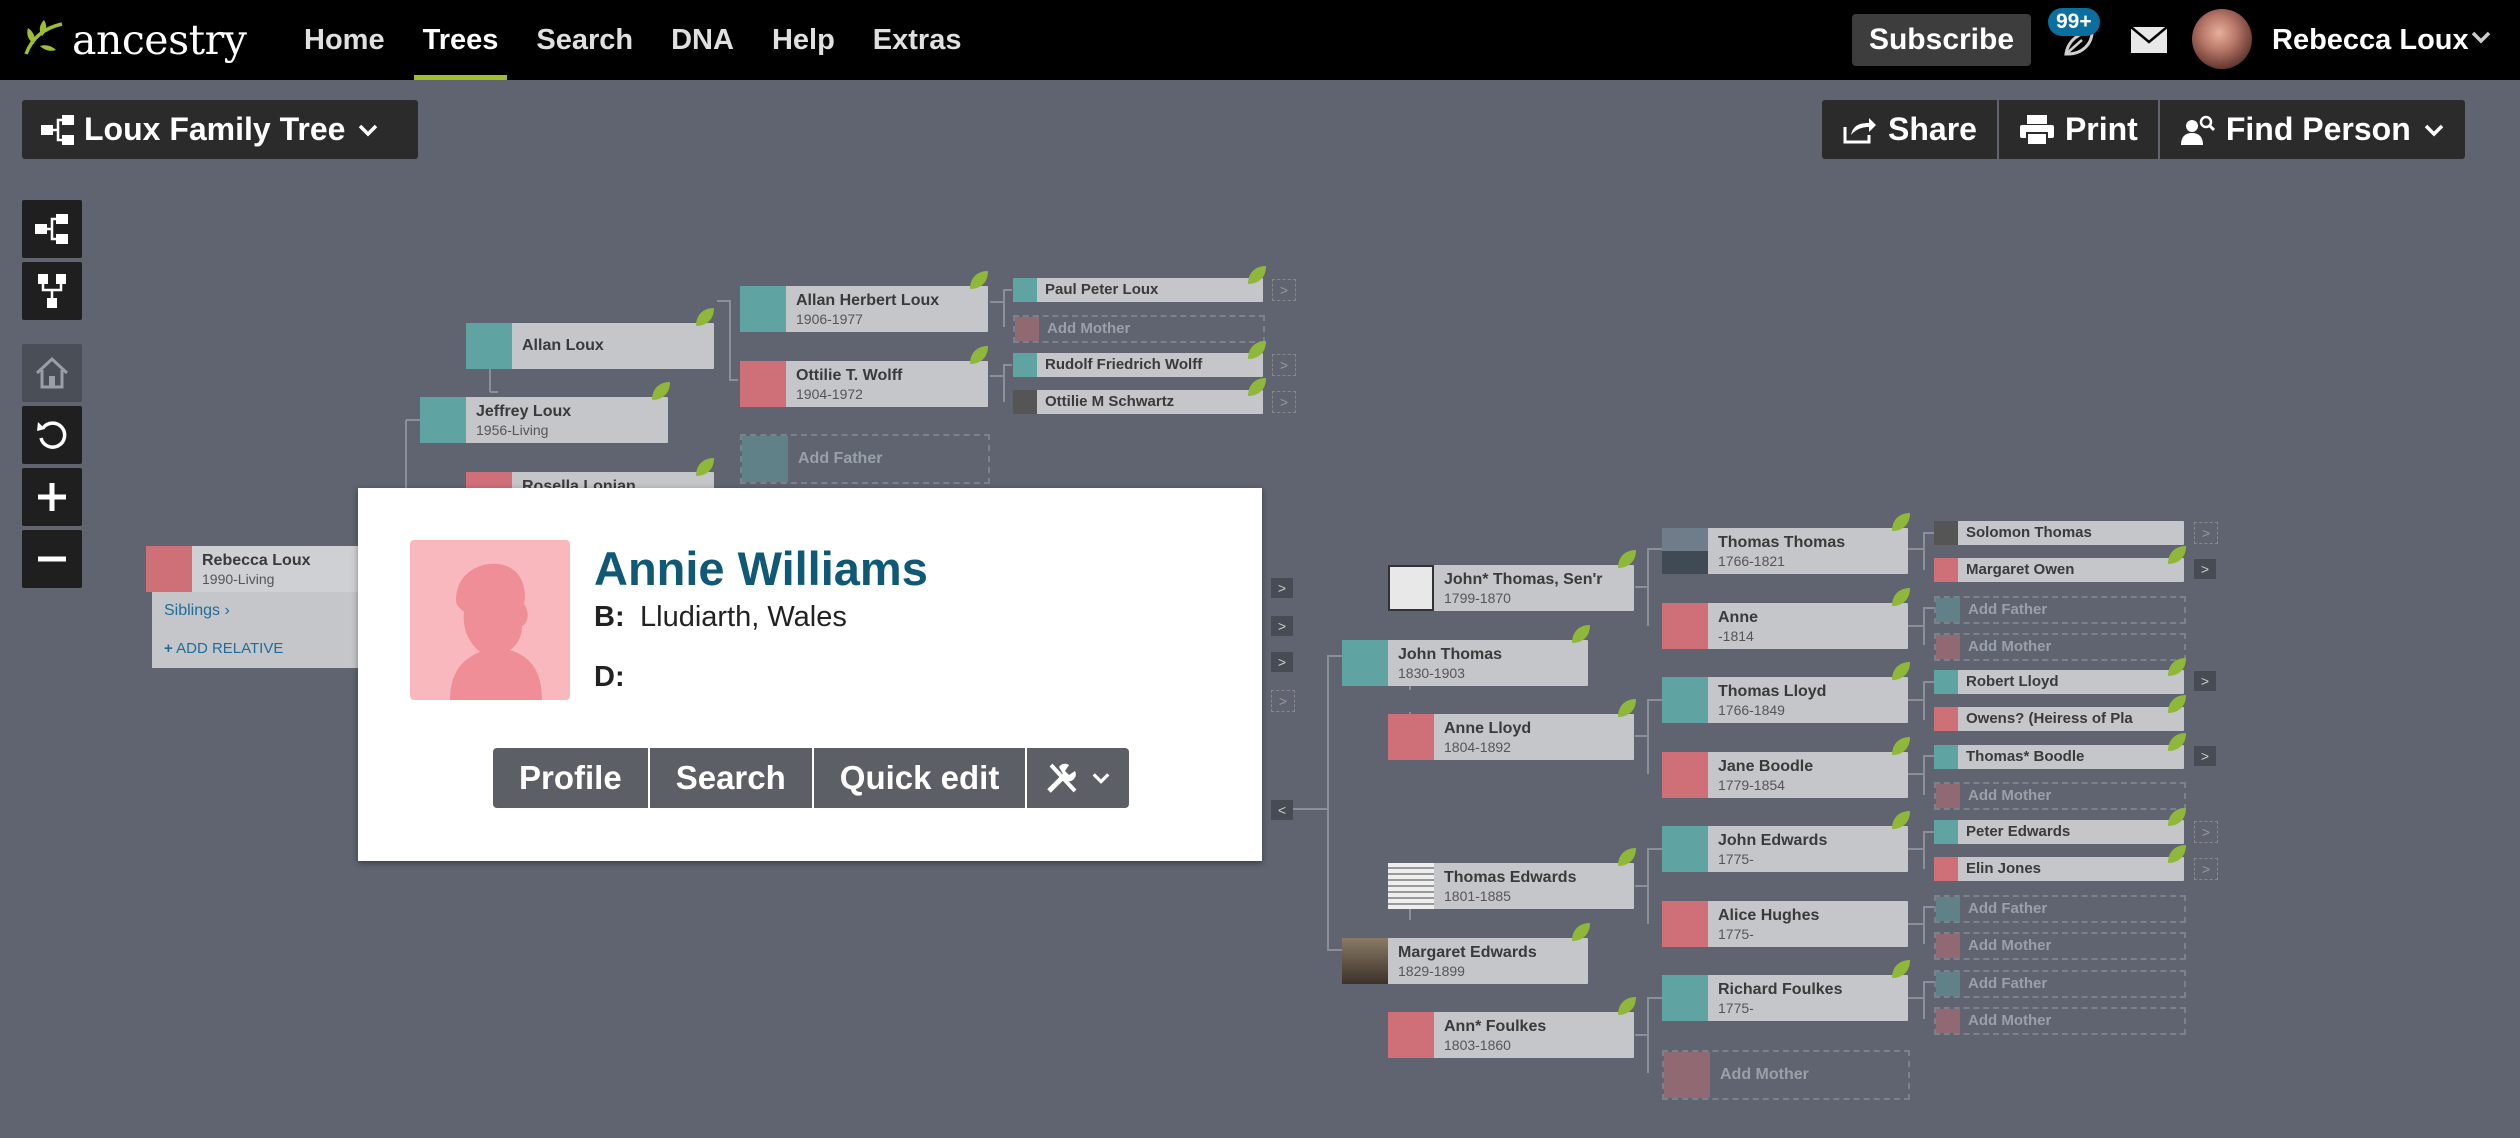 Image resolution: width=2520 pixels, height=1138 pixels. Describe the element at coordinates (197, 611) in the screenshot. I see `siblings-link: Siblings ›` at that location.